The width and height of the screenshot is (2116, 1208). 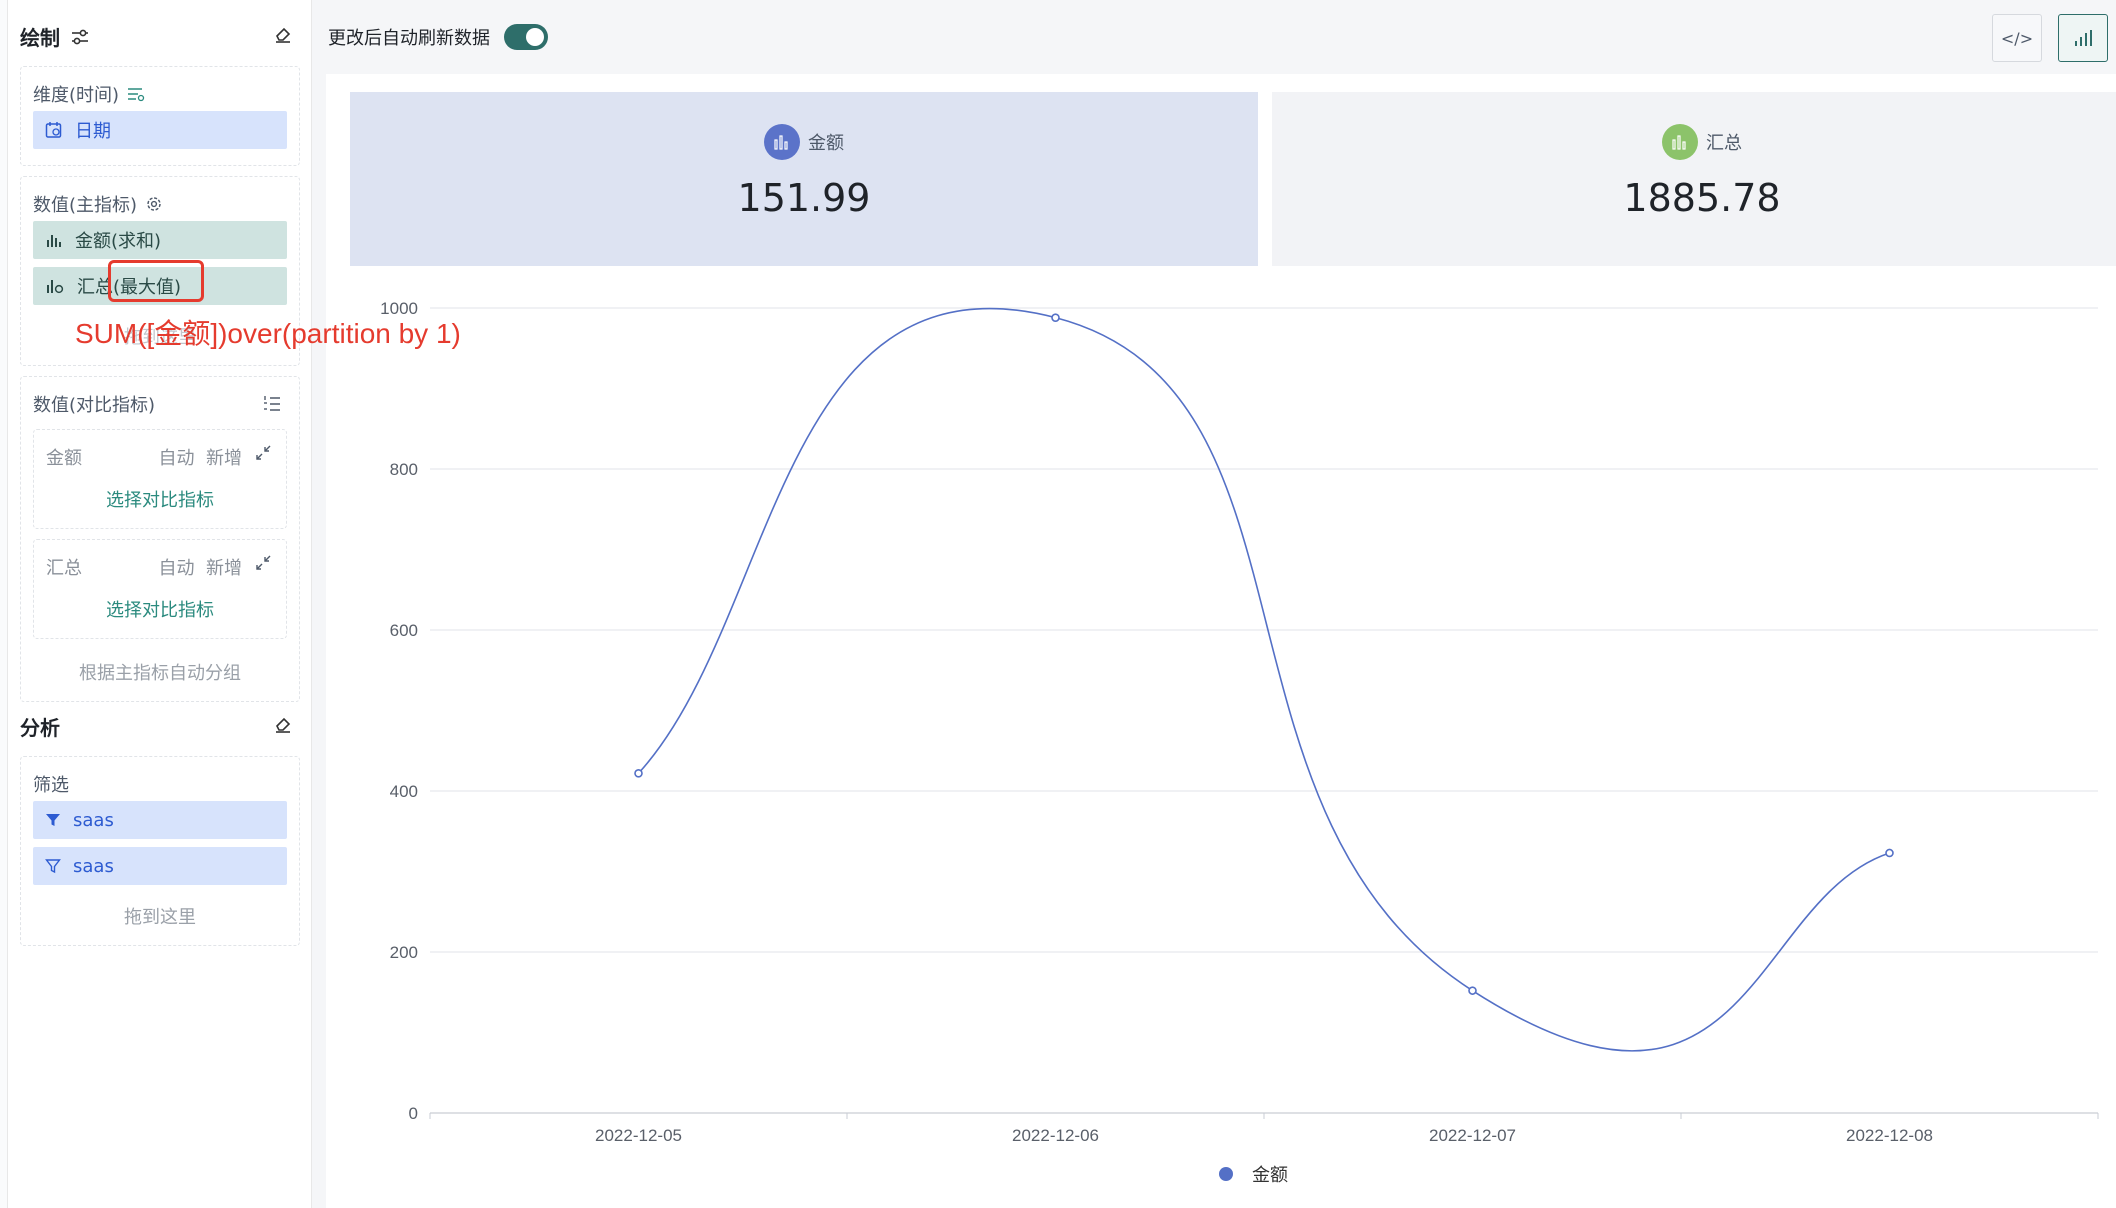 What do you see at coordinates (1226, 1174) in the screenshot?
I see `legend-marker` at bounding box center [1226, 1174].